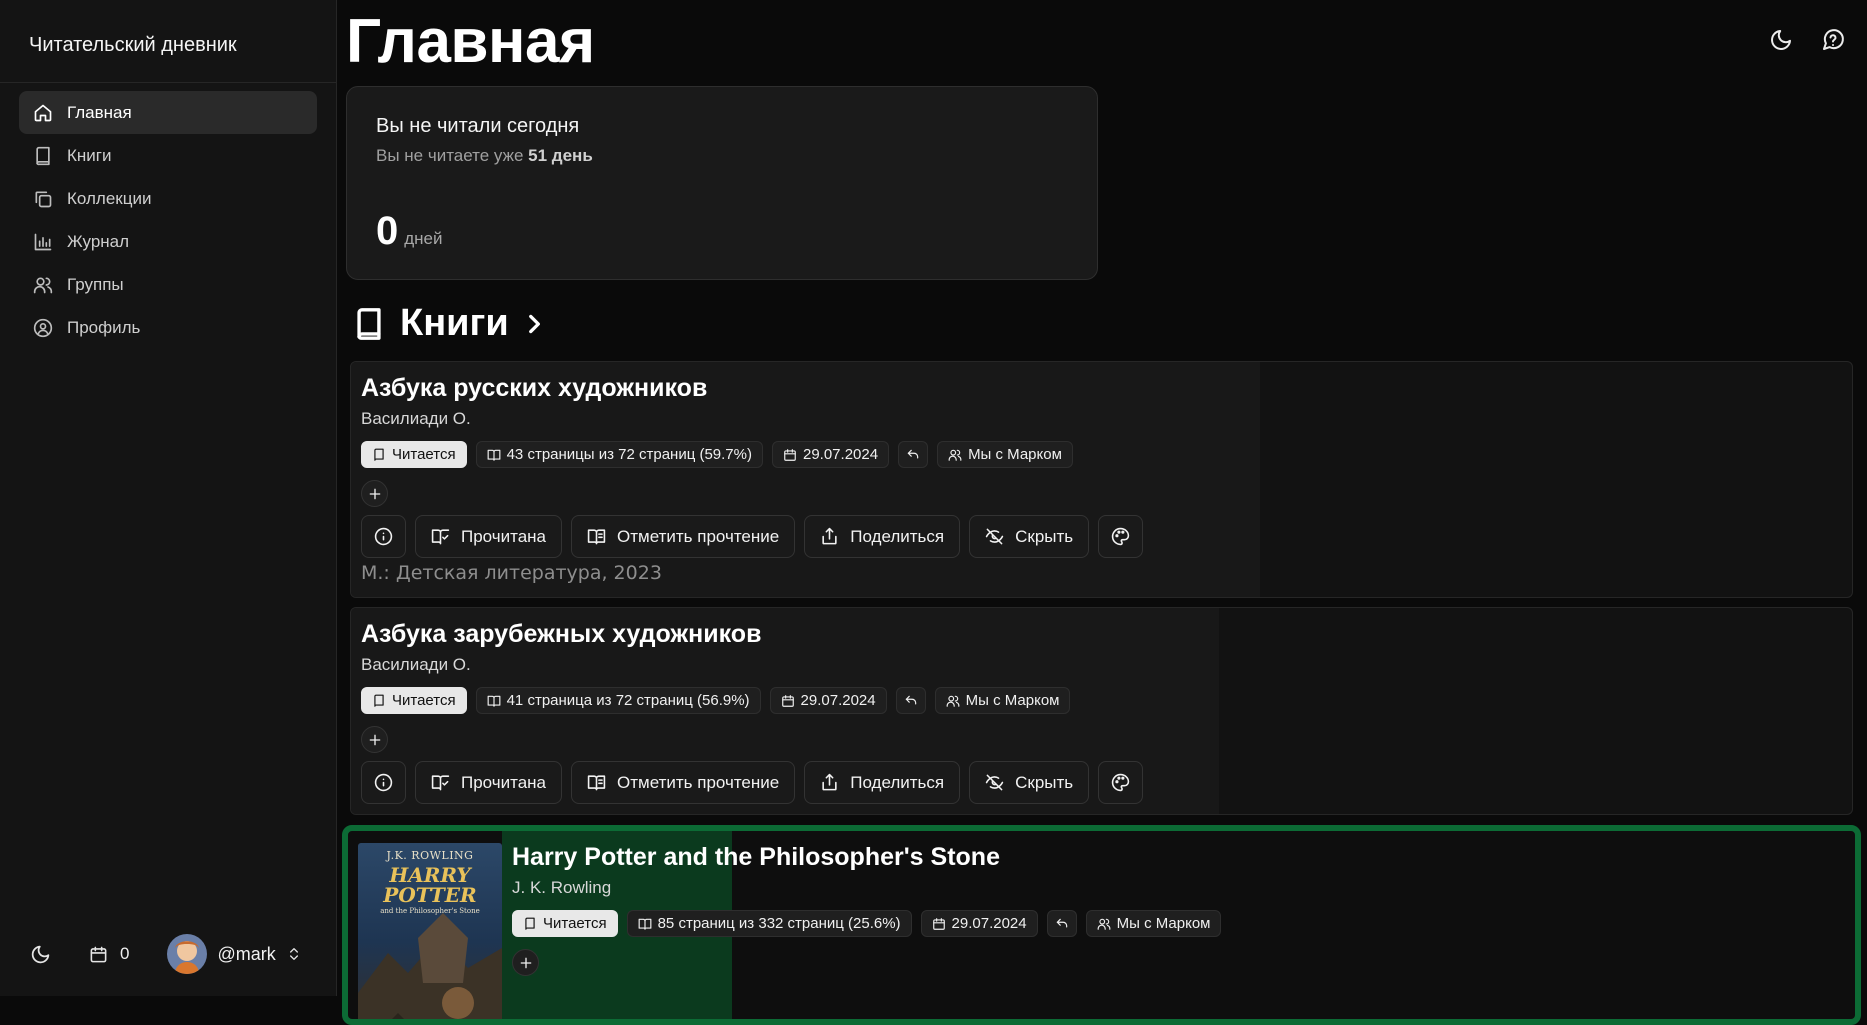  I want to click on sidebar-item-groups: Группы, so click(168, 284).